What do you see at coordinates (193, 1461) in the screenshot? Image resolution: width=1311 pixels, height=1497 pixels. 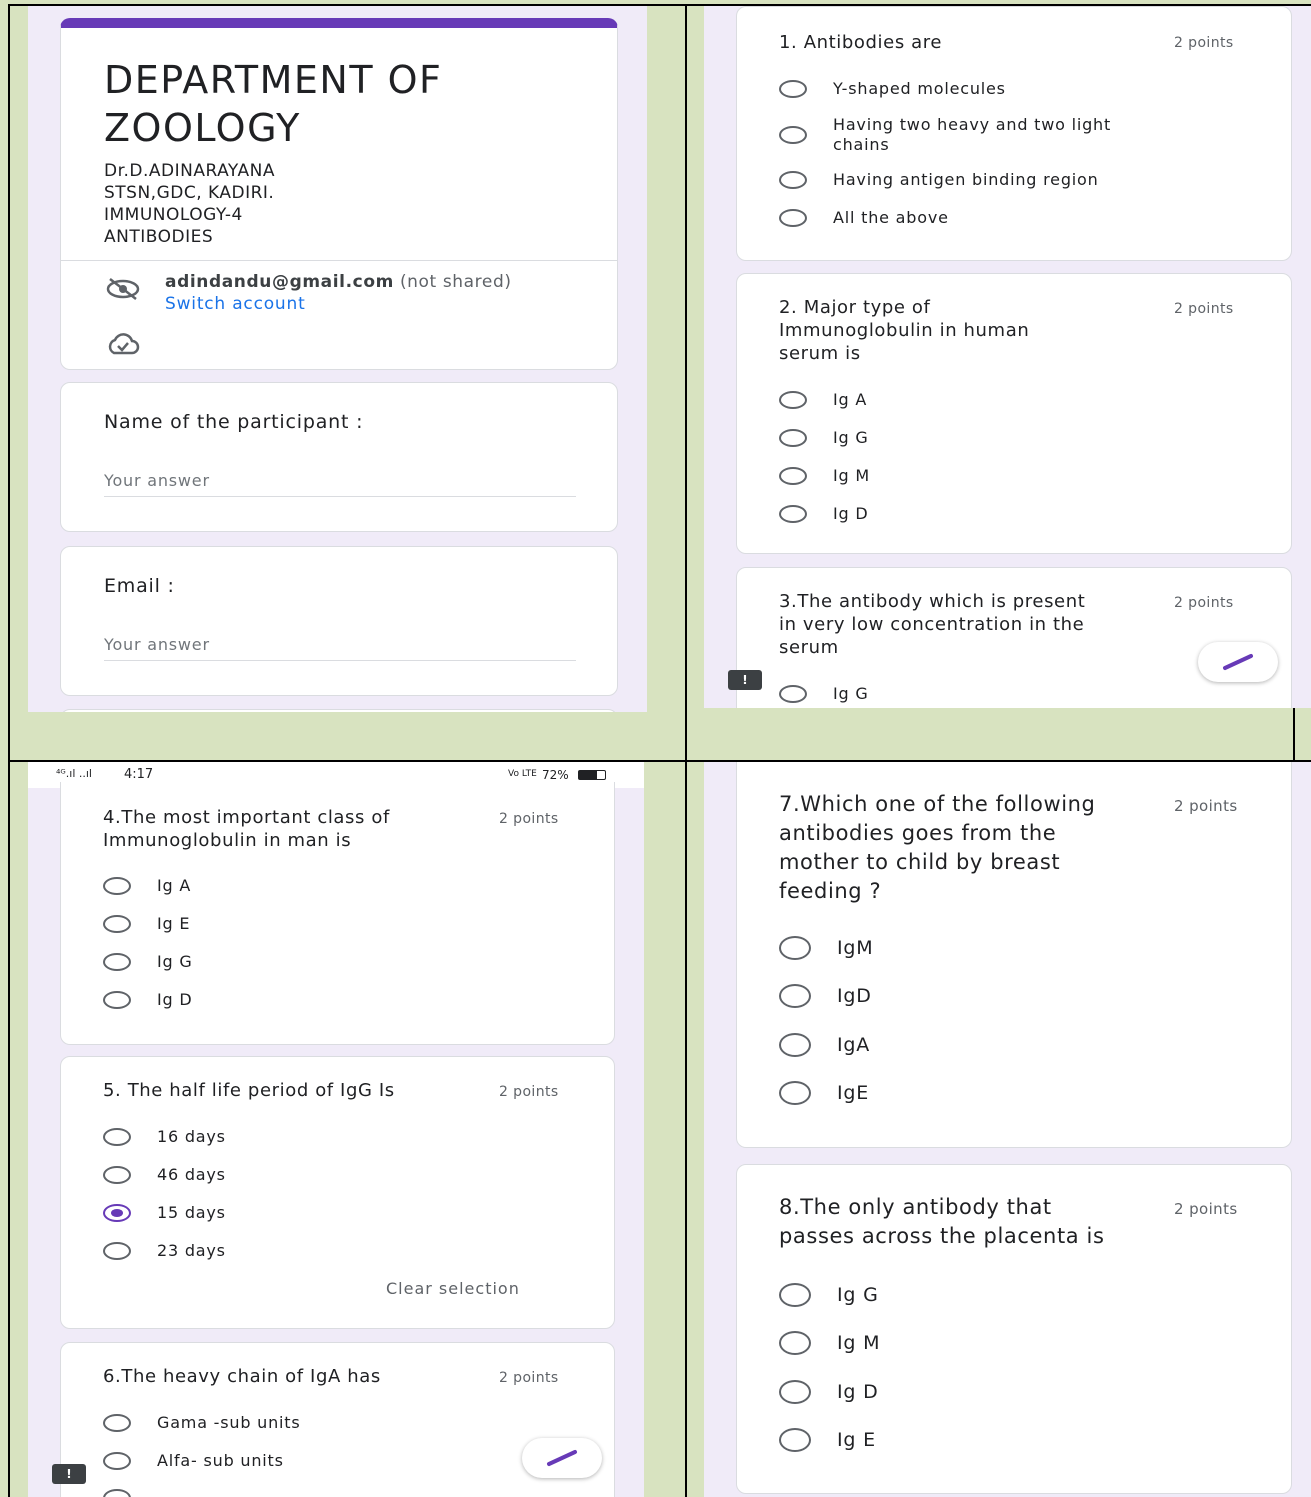 I see `option-alfa: Alfa- sub units` at bounding box center [193, 1461].